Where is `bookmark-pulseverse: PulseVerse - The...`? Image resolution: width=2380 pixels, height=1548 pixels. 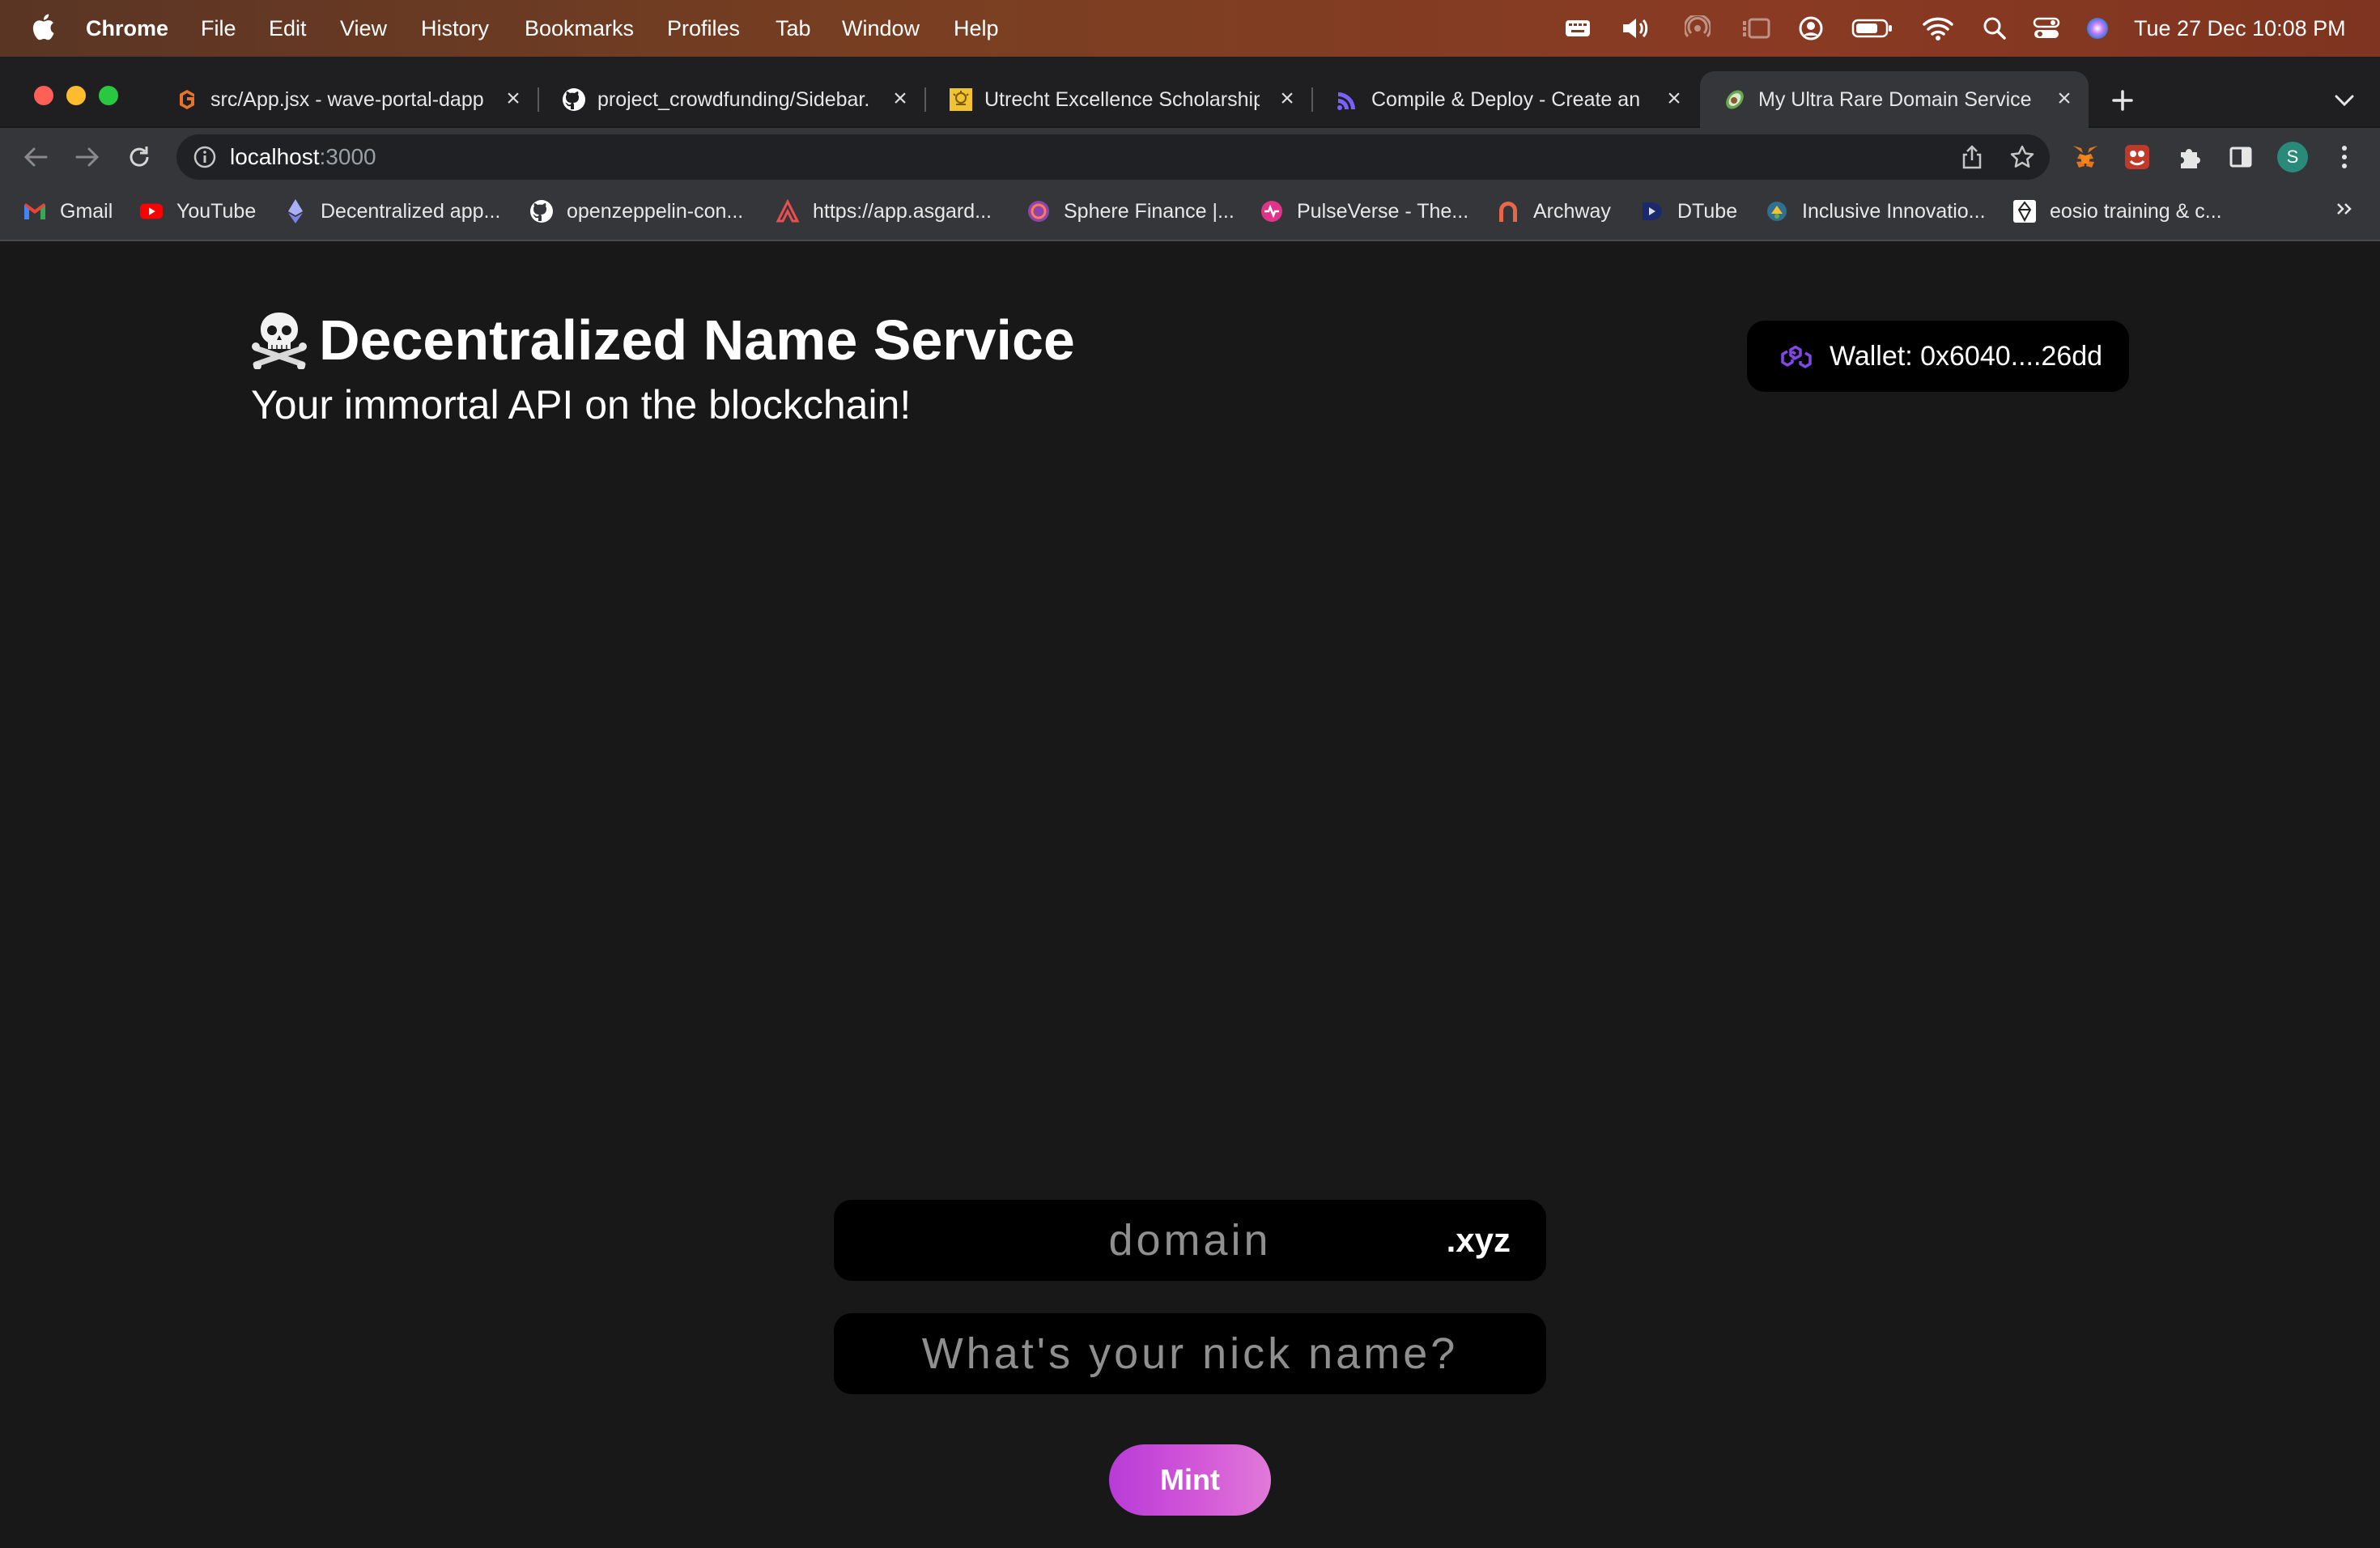
bookmark-pulseverse: PulseVerse - The... is located at coordinates (1364, 211).